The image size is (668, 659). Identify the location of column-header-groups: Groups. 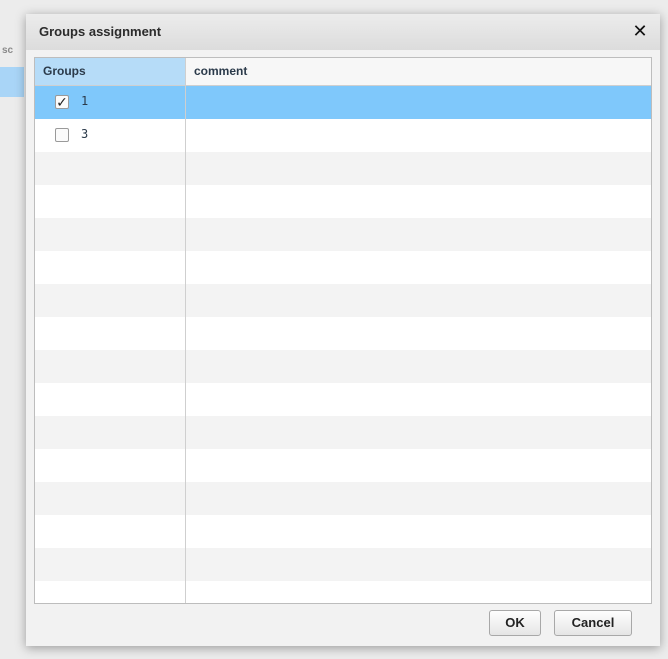
(110, 71).